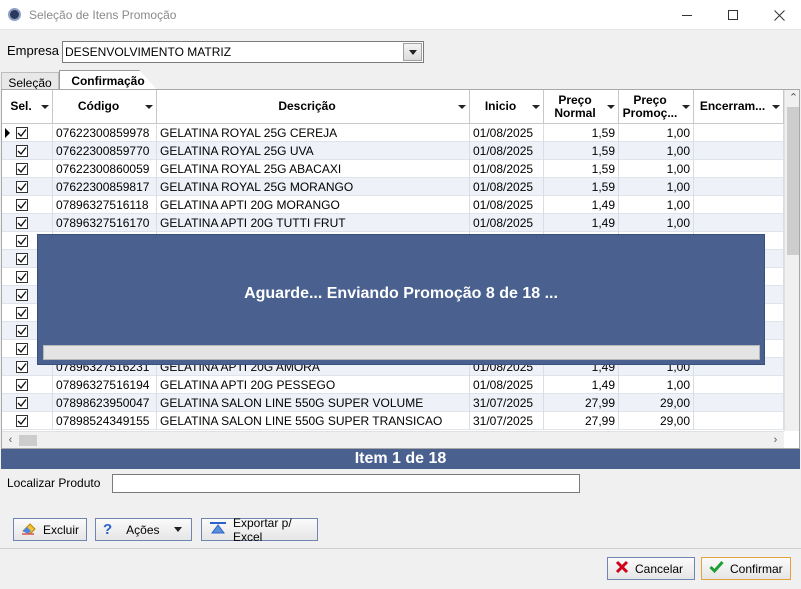  I want to click on cell-preco-normal: 27,99, so click(581, 421).